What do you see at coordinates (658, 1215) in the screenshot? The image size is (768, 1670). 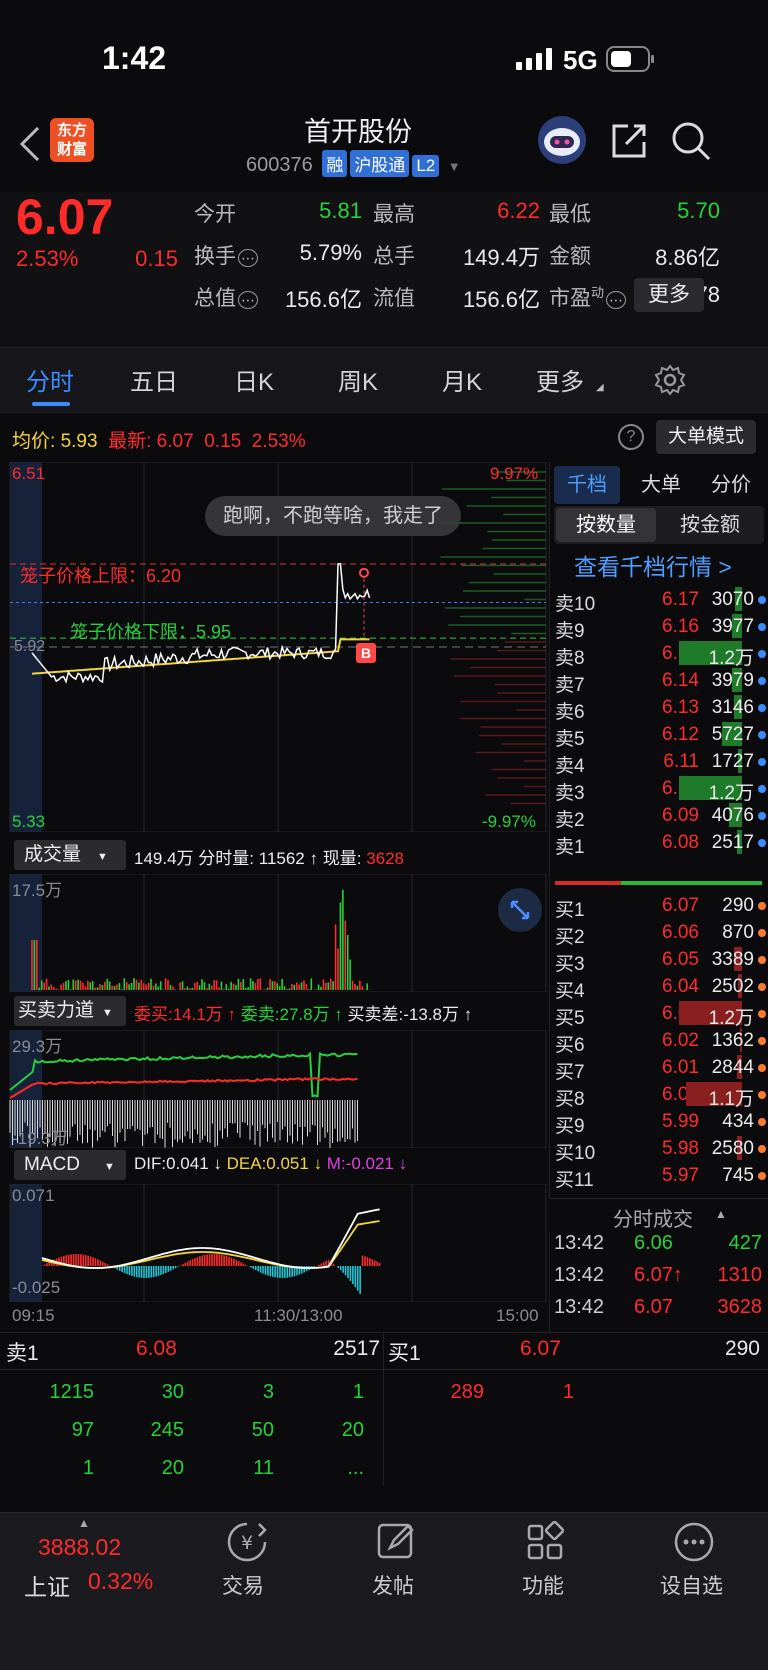 I see `ticks-header: 分时成交 ▲` at bounding box center [658, 1215].